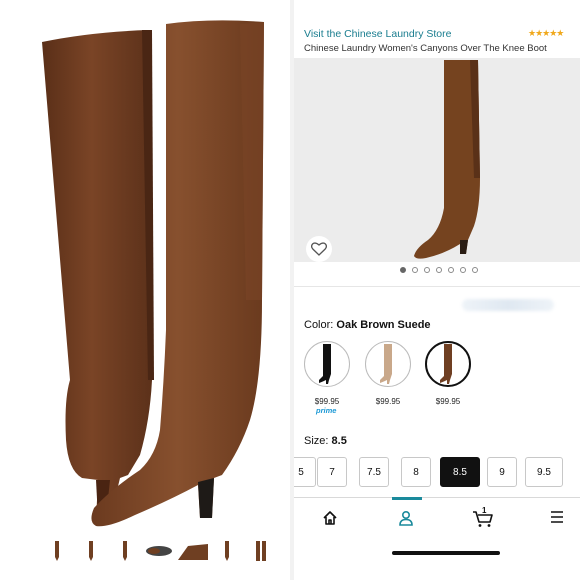 The height and width of the screenshot is (580, 580). I want to click on nav-home, so click(330, 518).